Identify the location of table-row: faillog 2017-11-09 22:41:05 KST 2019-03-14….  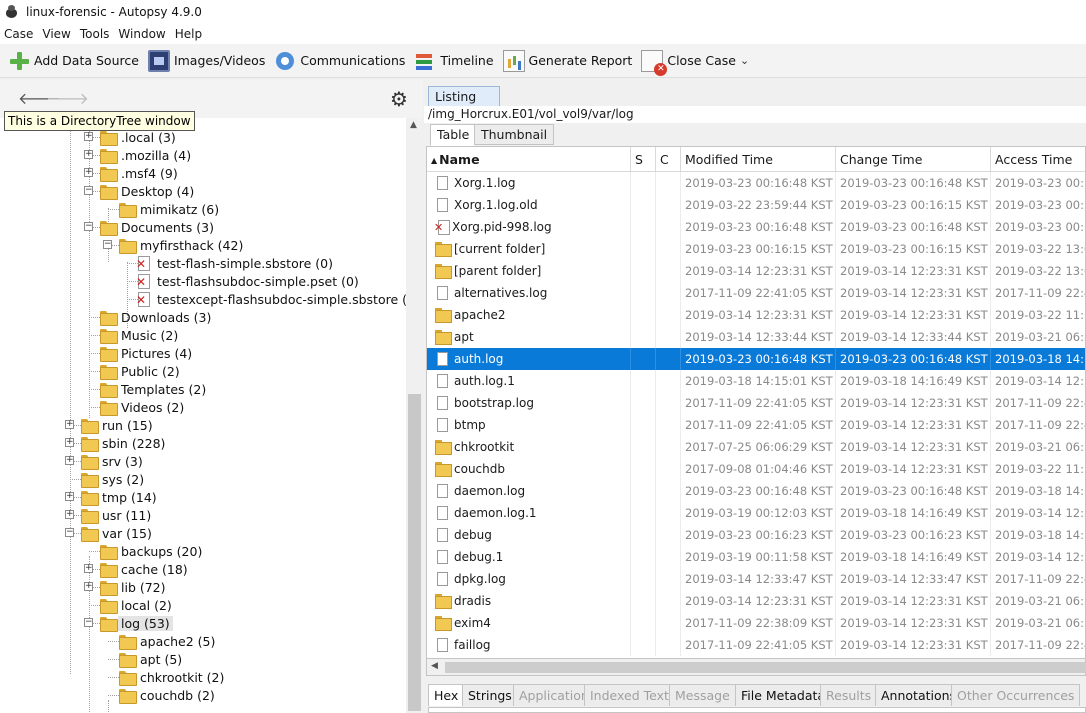
(756, 645).